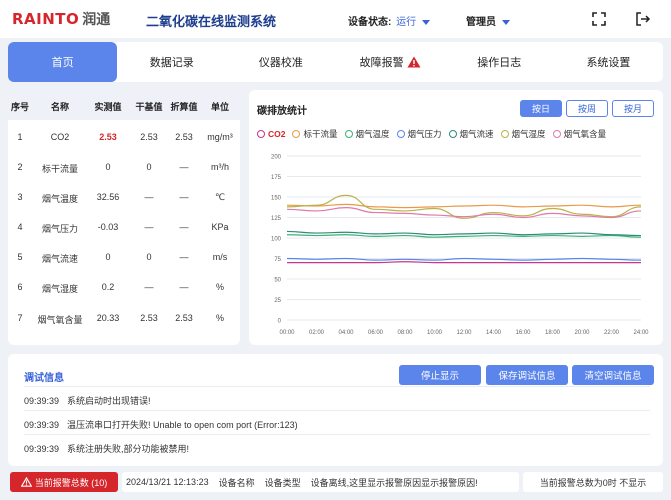  I want to click on legend-item: 烟气温度, so click(367, 134).